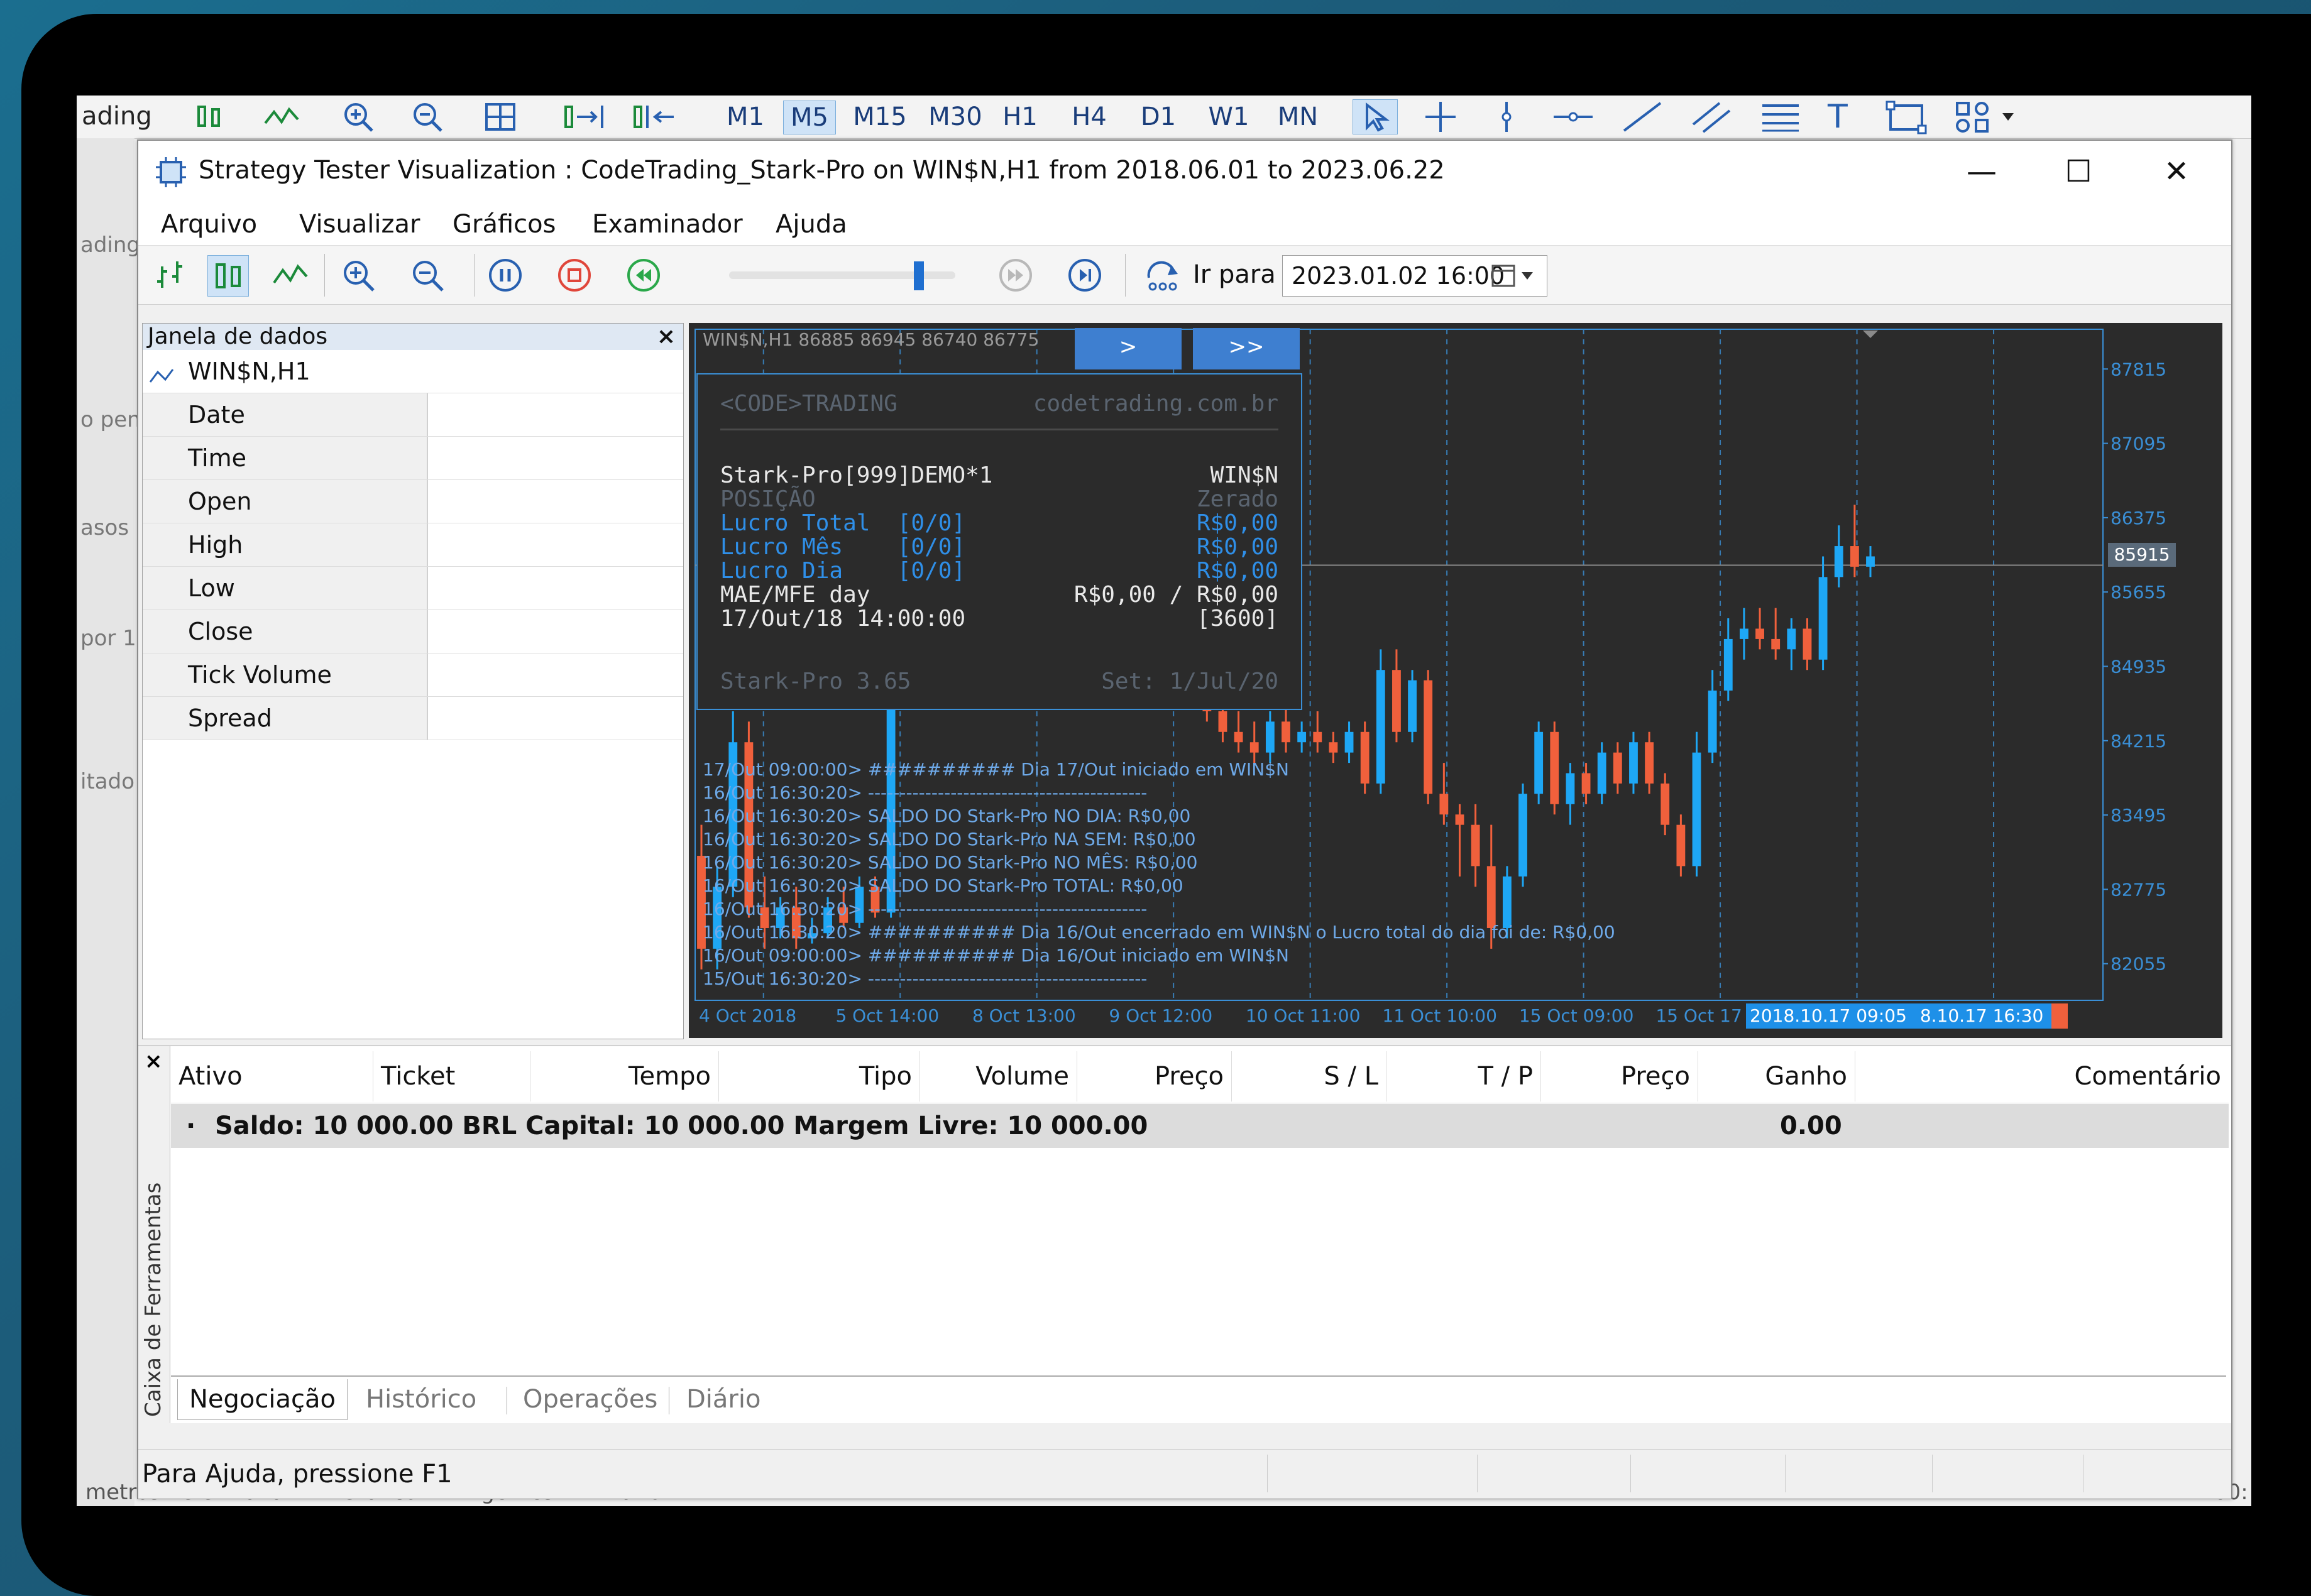 The image size is (2311, 1596). I want to click on ea-panel-line-label: POSIÇÃO, so click(768, 499).